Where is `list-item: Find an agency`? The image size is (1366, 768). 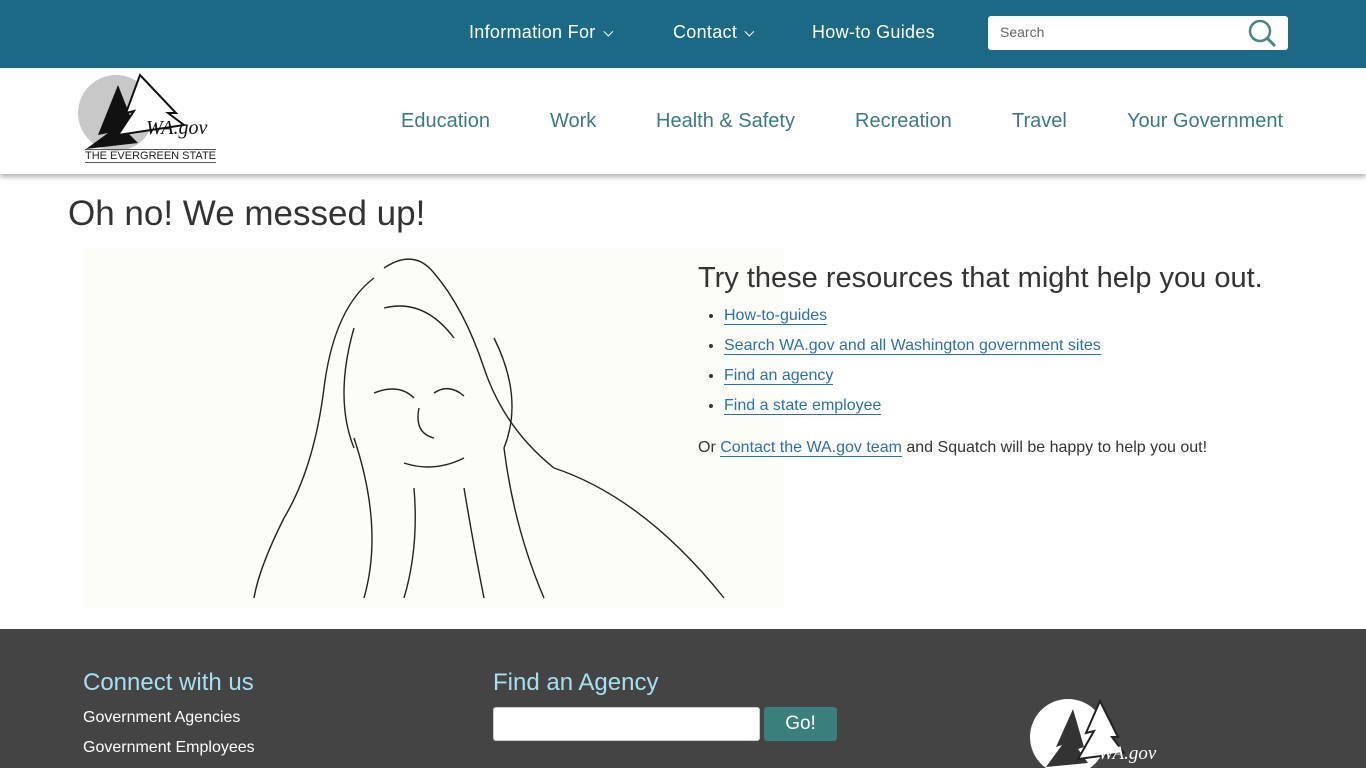
list-item: Find an agency is located at coordinates (912, 381).